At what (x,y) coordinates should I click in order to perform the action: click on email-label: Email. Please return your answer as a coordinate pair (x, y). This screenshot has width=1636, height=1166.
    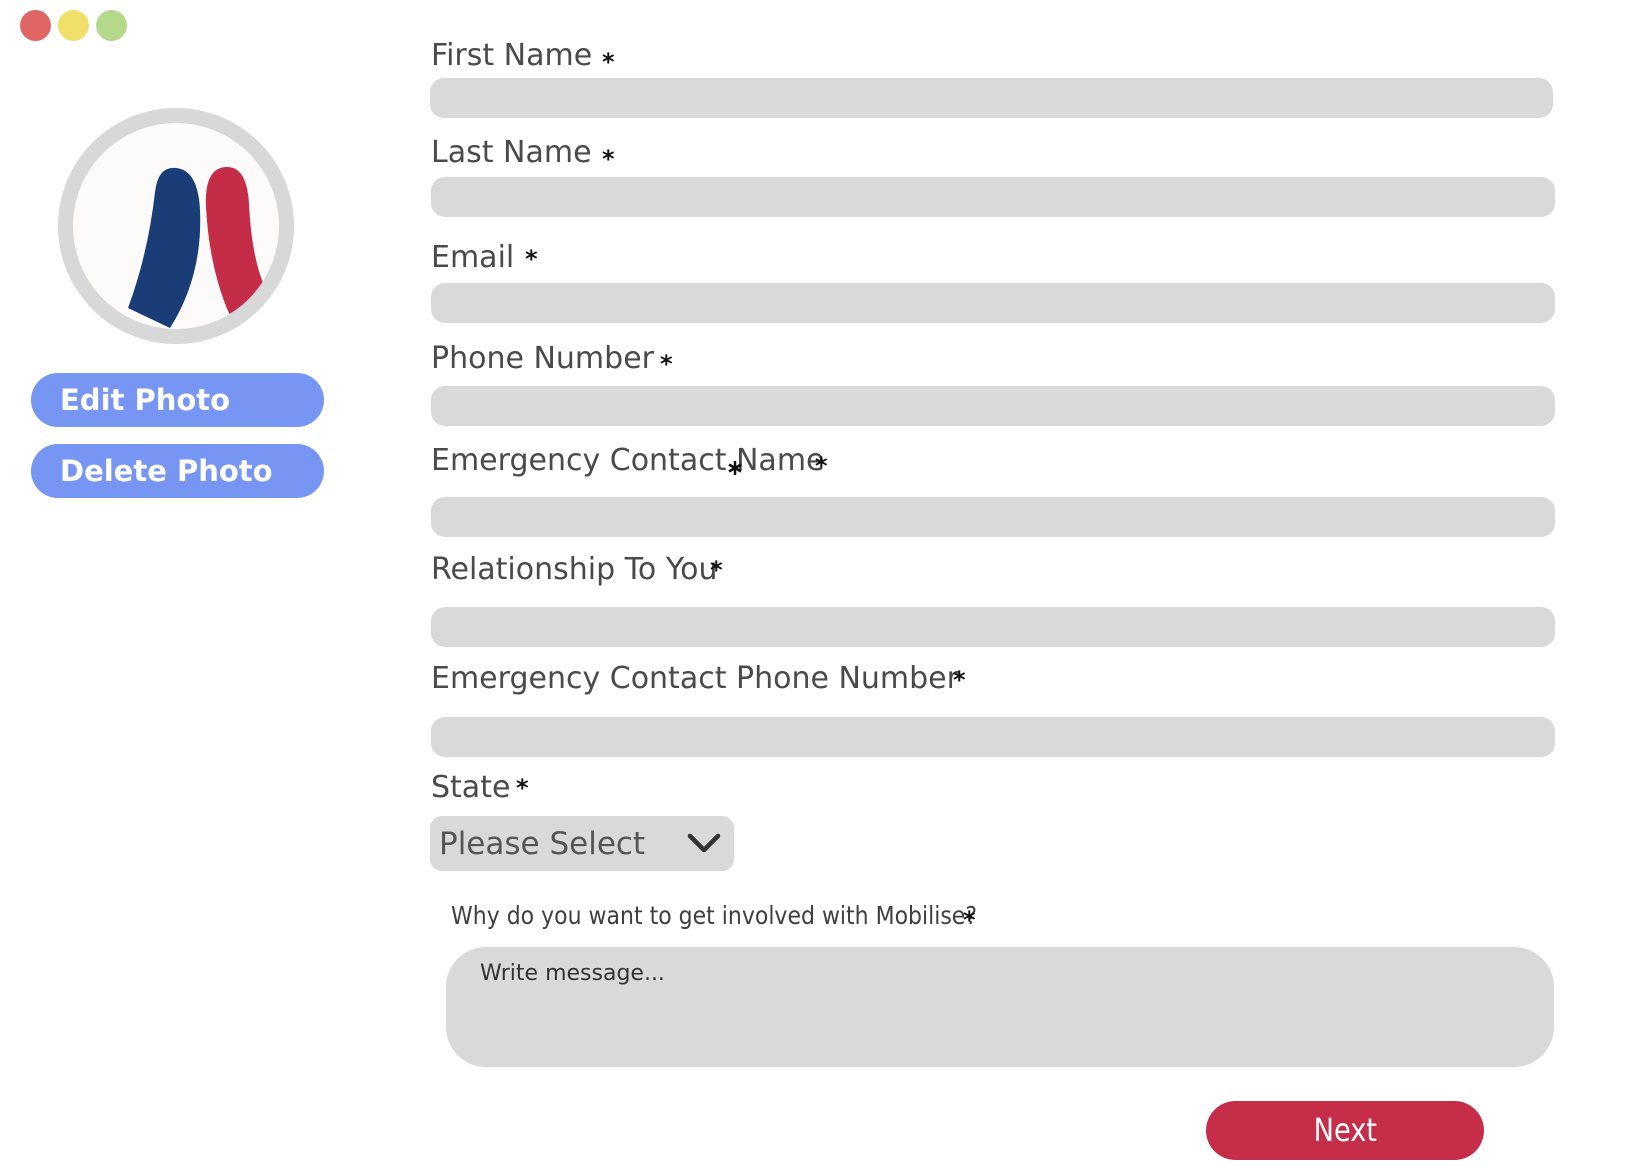
    Looking at the image, I should click on (473, 257).